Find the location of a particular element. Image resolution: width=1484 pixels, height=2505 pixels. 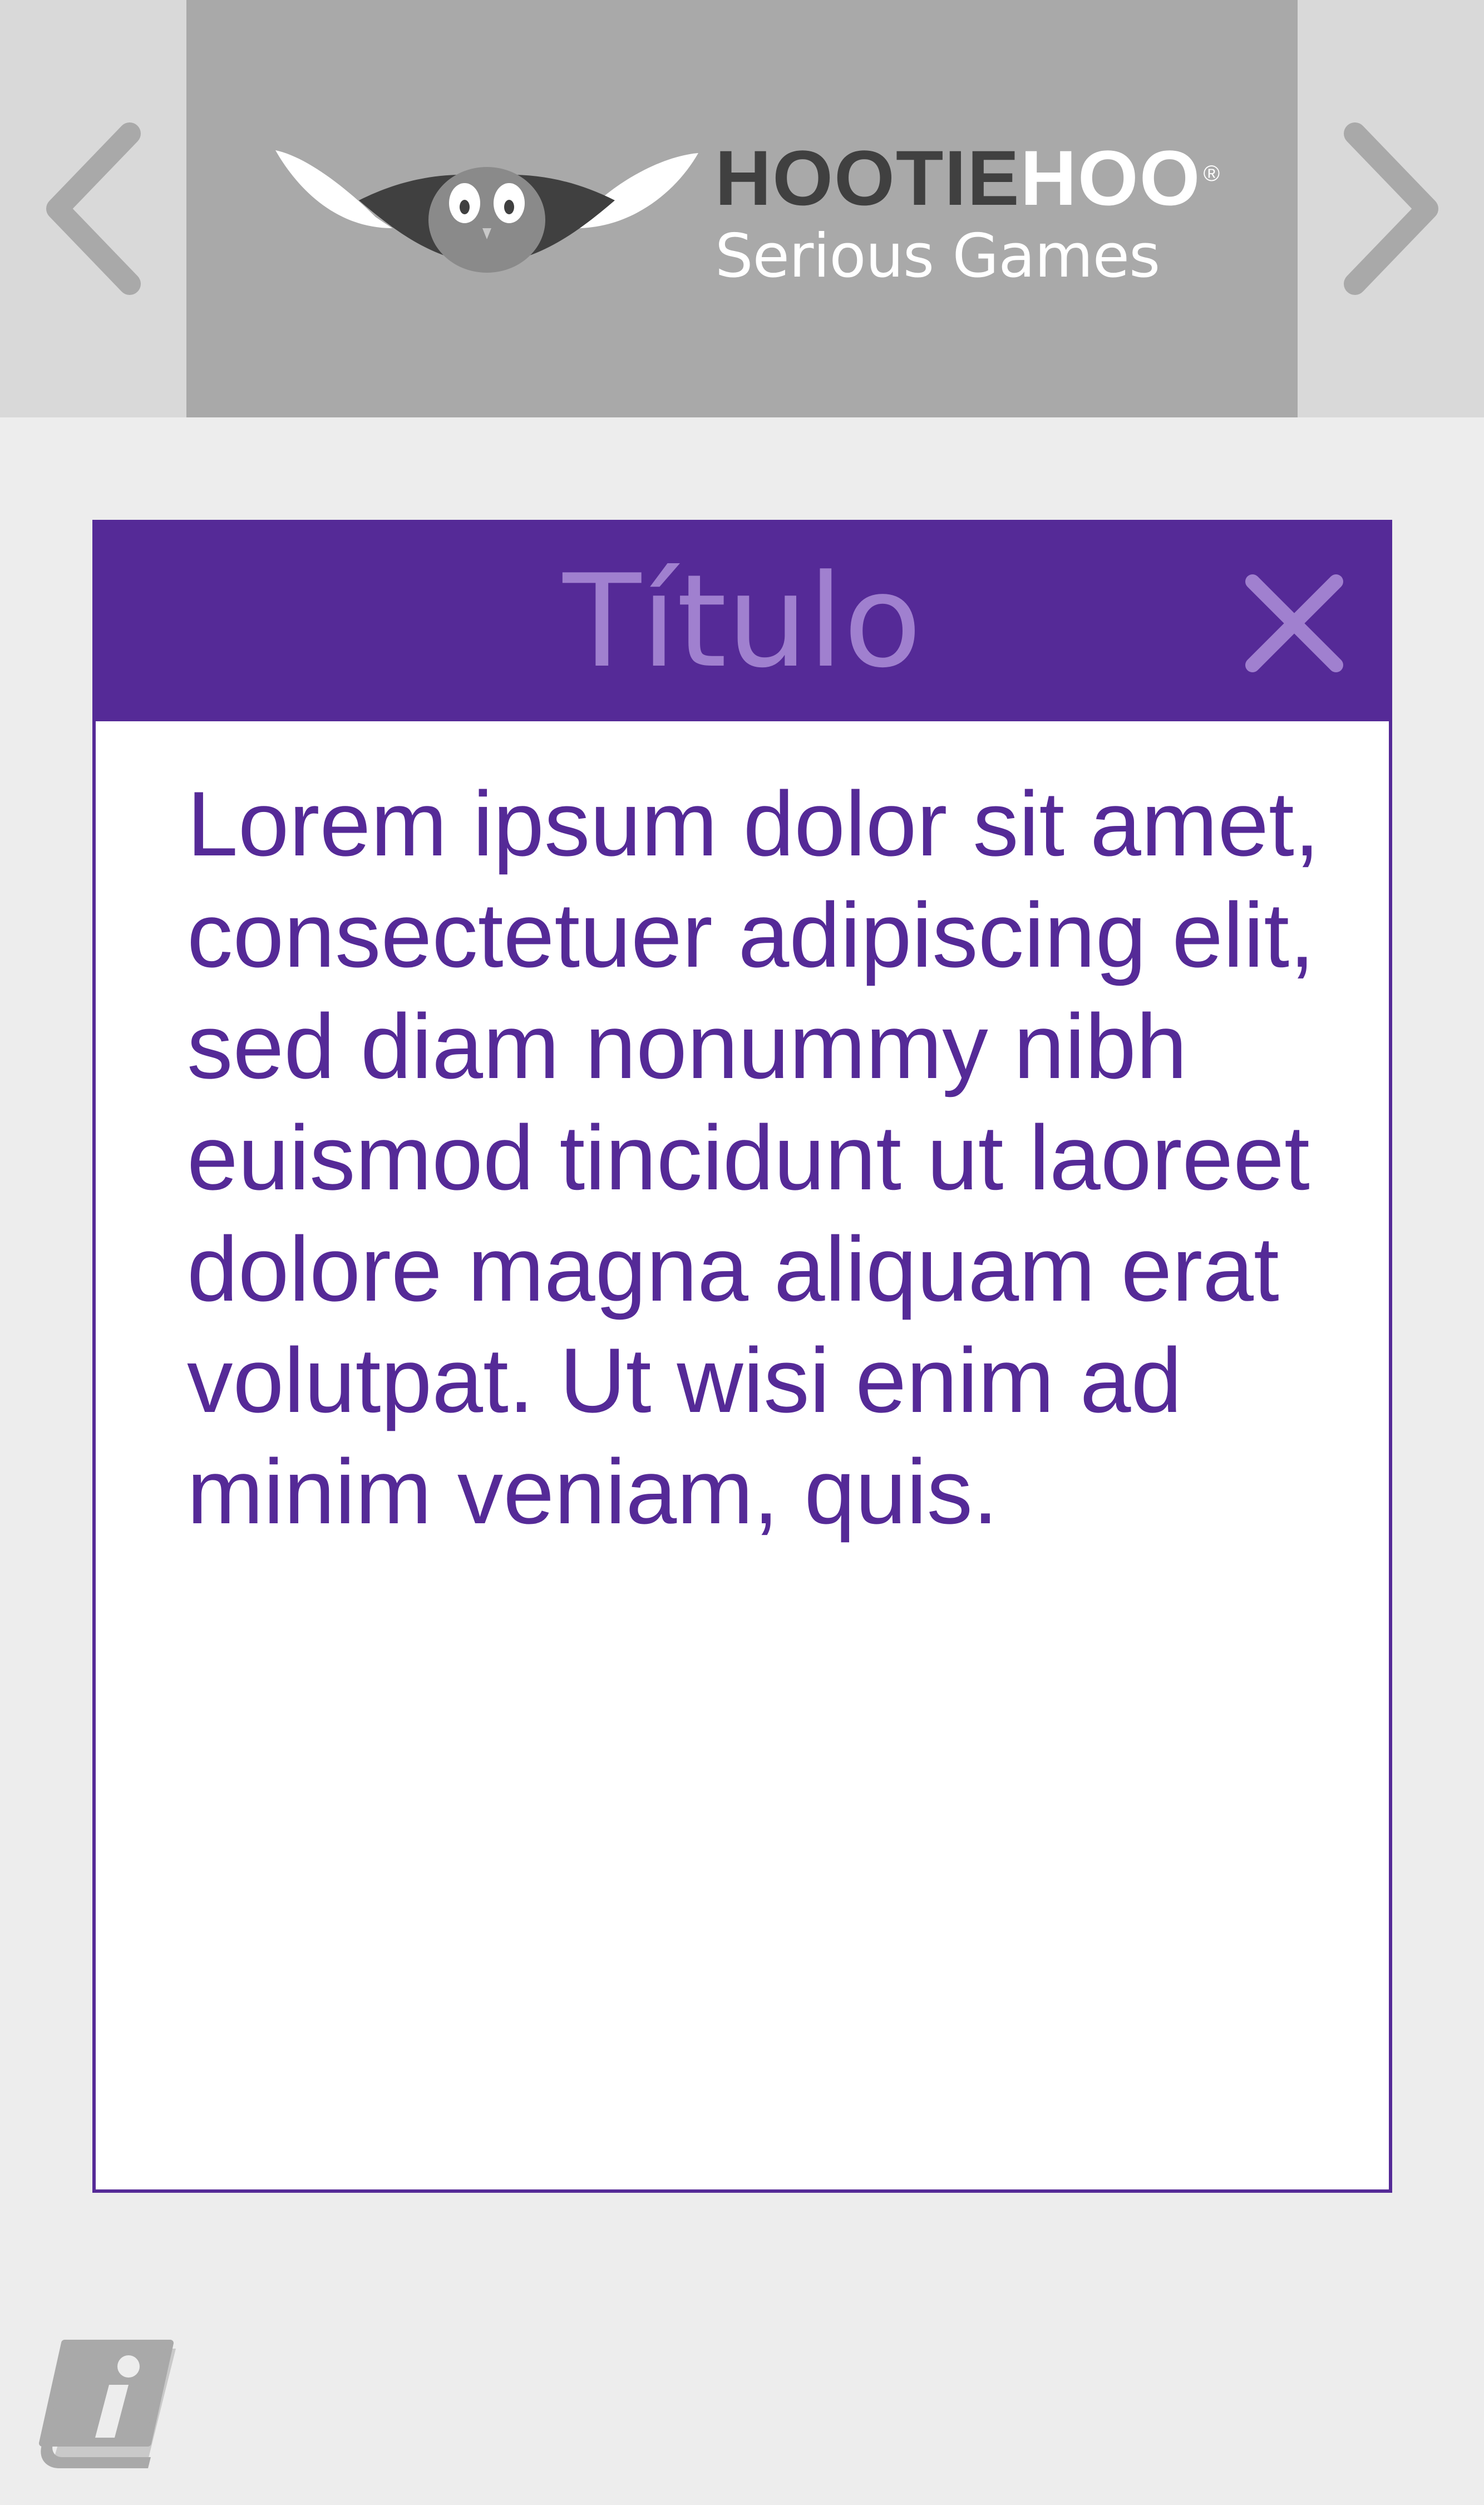

previous-button is located at coordinates (93, 208).